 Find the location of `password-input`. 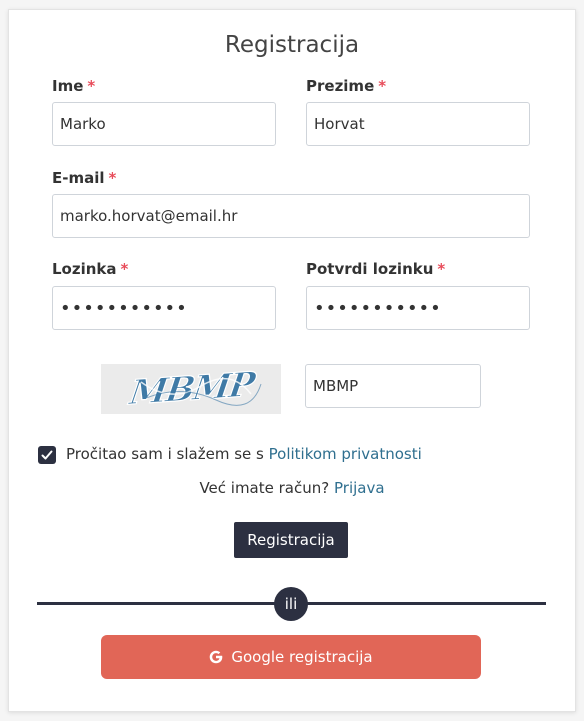

password-input is located at coordinates (164, 308).